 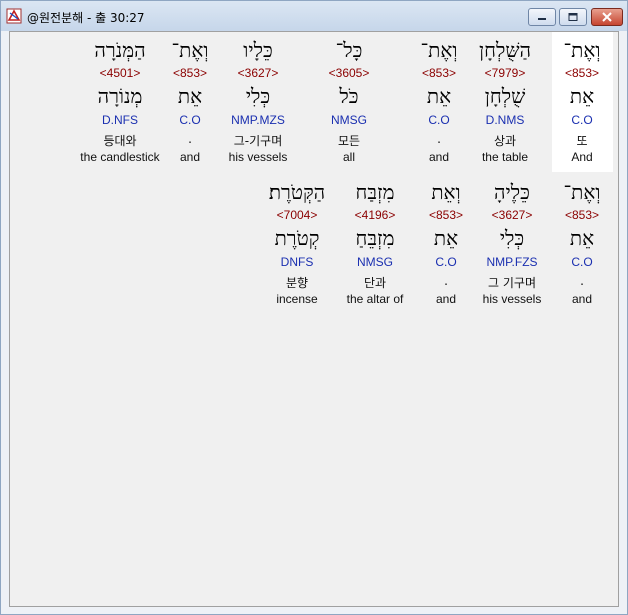 What do you see at coordinates (14, 16) in the screenshot?
I see `app-icon` at bounding box center [14, 16].